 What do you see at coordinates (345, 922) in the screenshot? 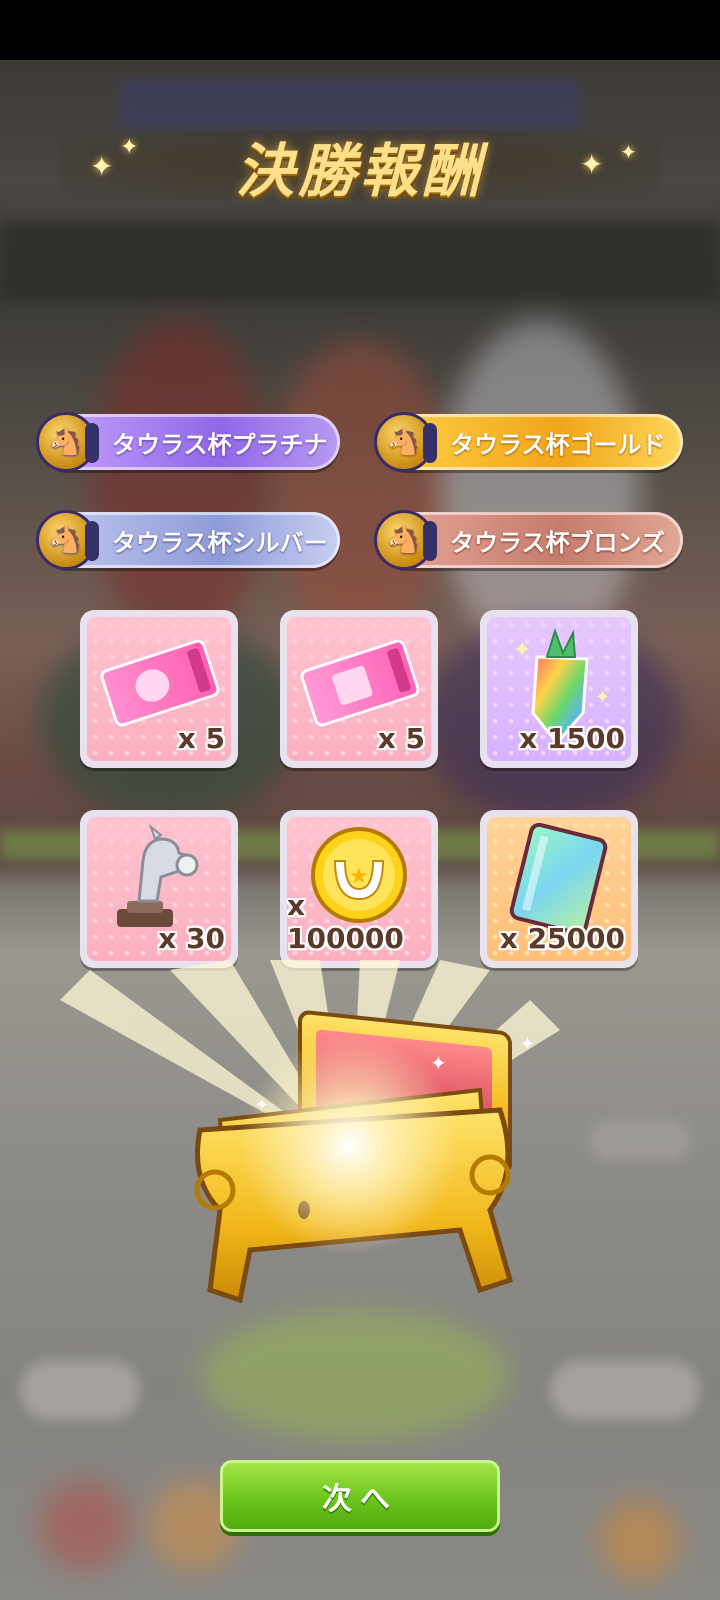
I see `reward-quantity: x 100000` at bounding box center [345, 922].